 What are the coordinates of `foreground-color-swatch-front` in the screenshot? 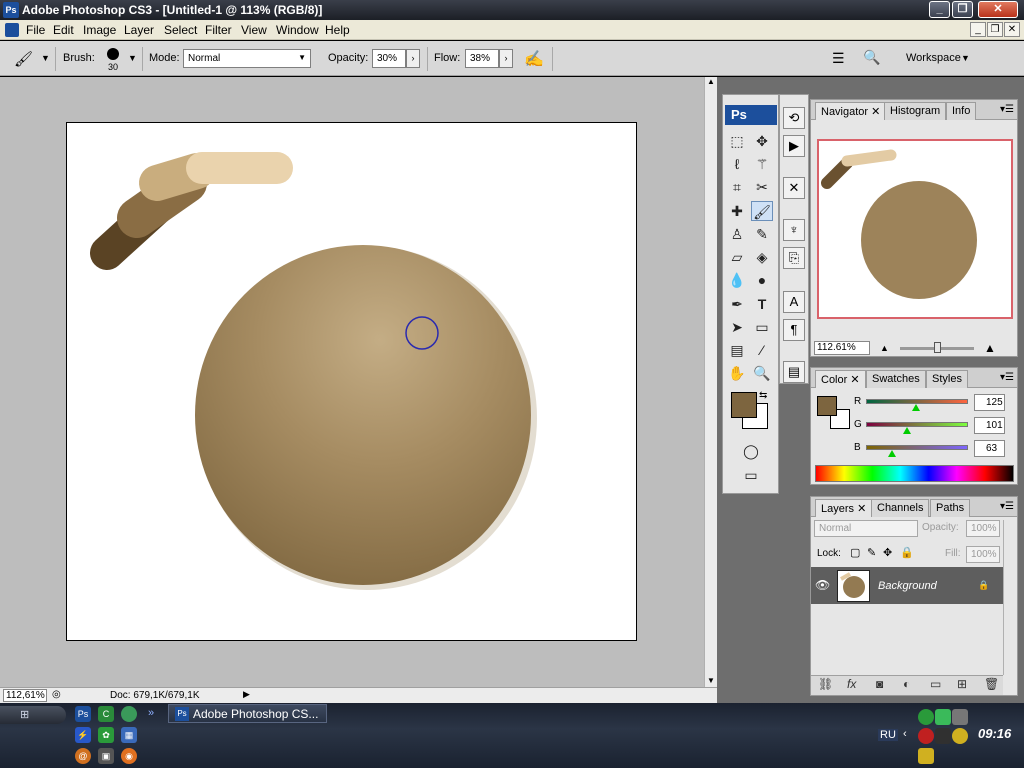 It's located at (744, 405).